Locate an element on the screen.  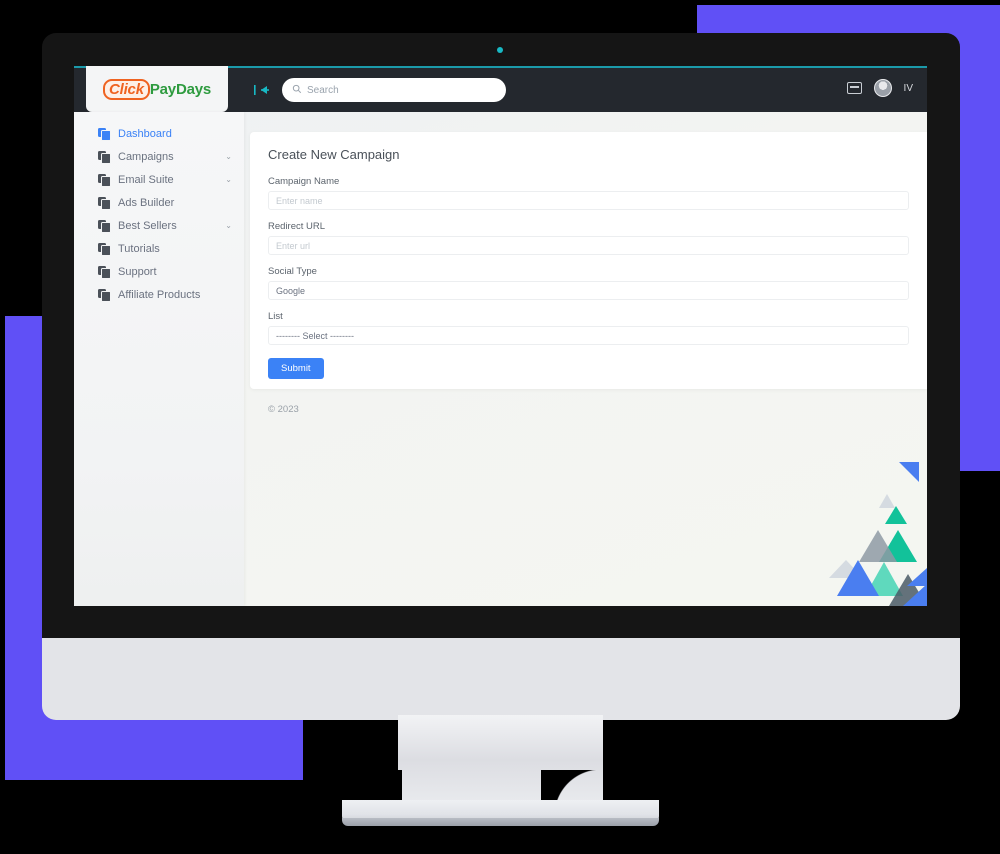
user-name-label: IV is located at coordinates (908, 88).